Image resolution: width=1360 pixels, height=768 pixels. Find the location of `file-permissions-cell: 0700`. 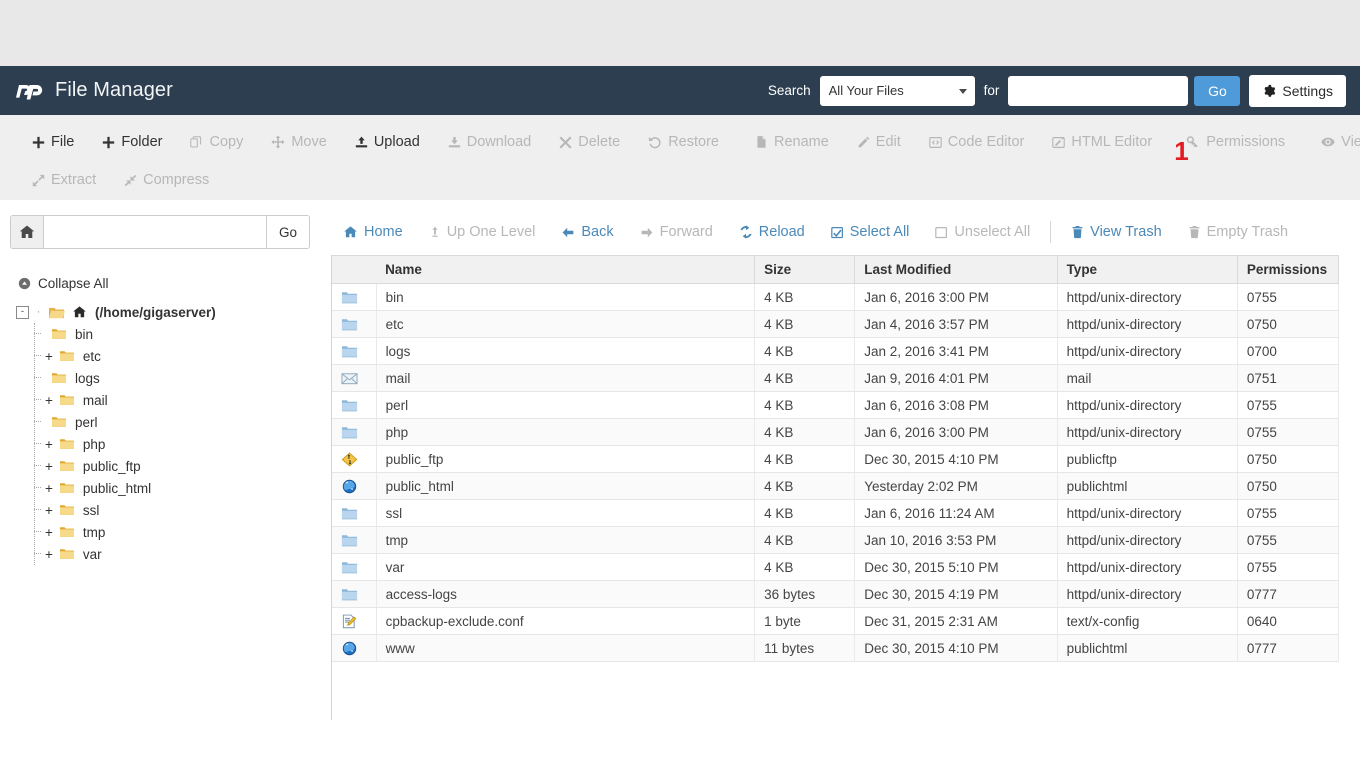

file-permissions-cell: 0700 is located at coordinates (1288, 351).